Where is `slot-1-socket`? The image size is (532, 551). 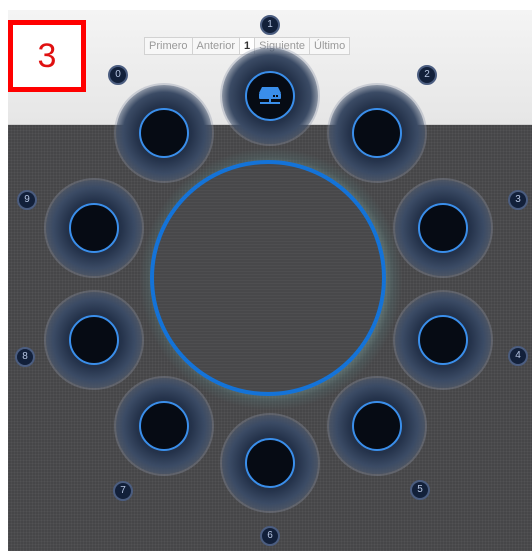
slot-1-socket is located at coordinates (270, 96).